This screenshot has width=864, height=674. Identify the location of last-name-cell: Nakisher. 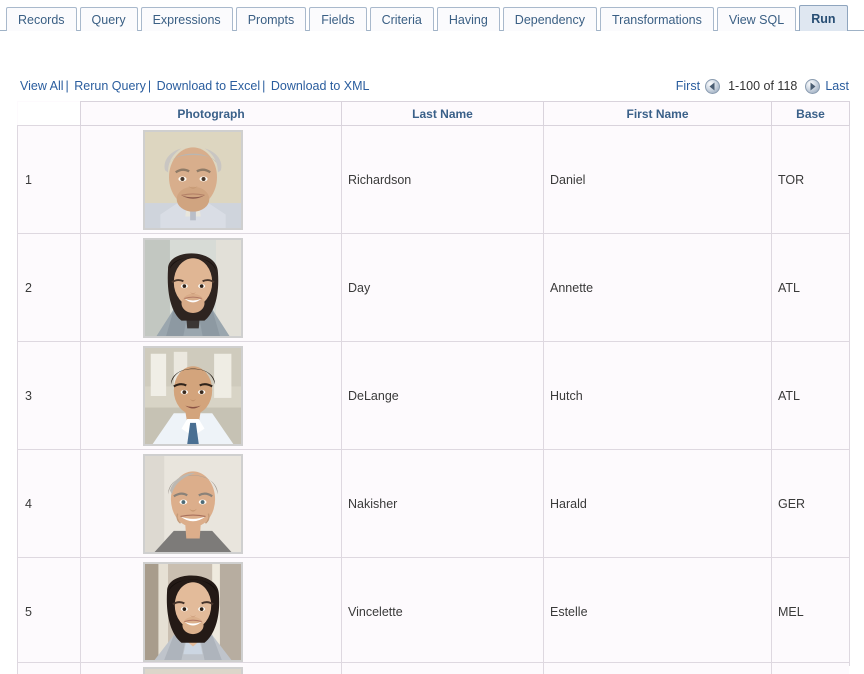
(442, 503).